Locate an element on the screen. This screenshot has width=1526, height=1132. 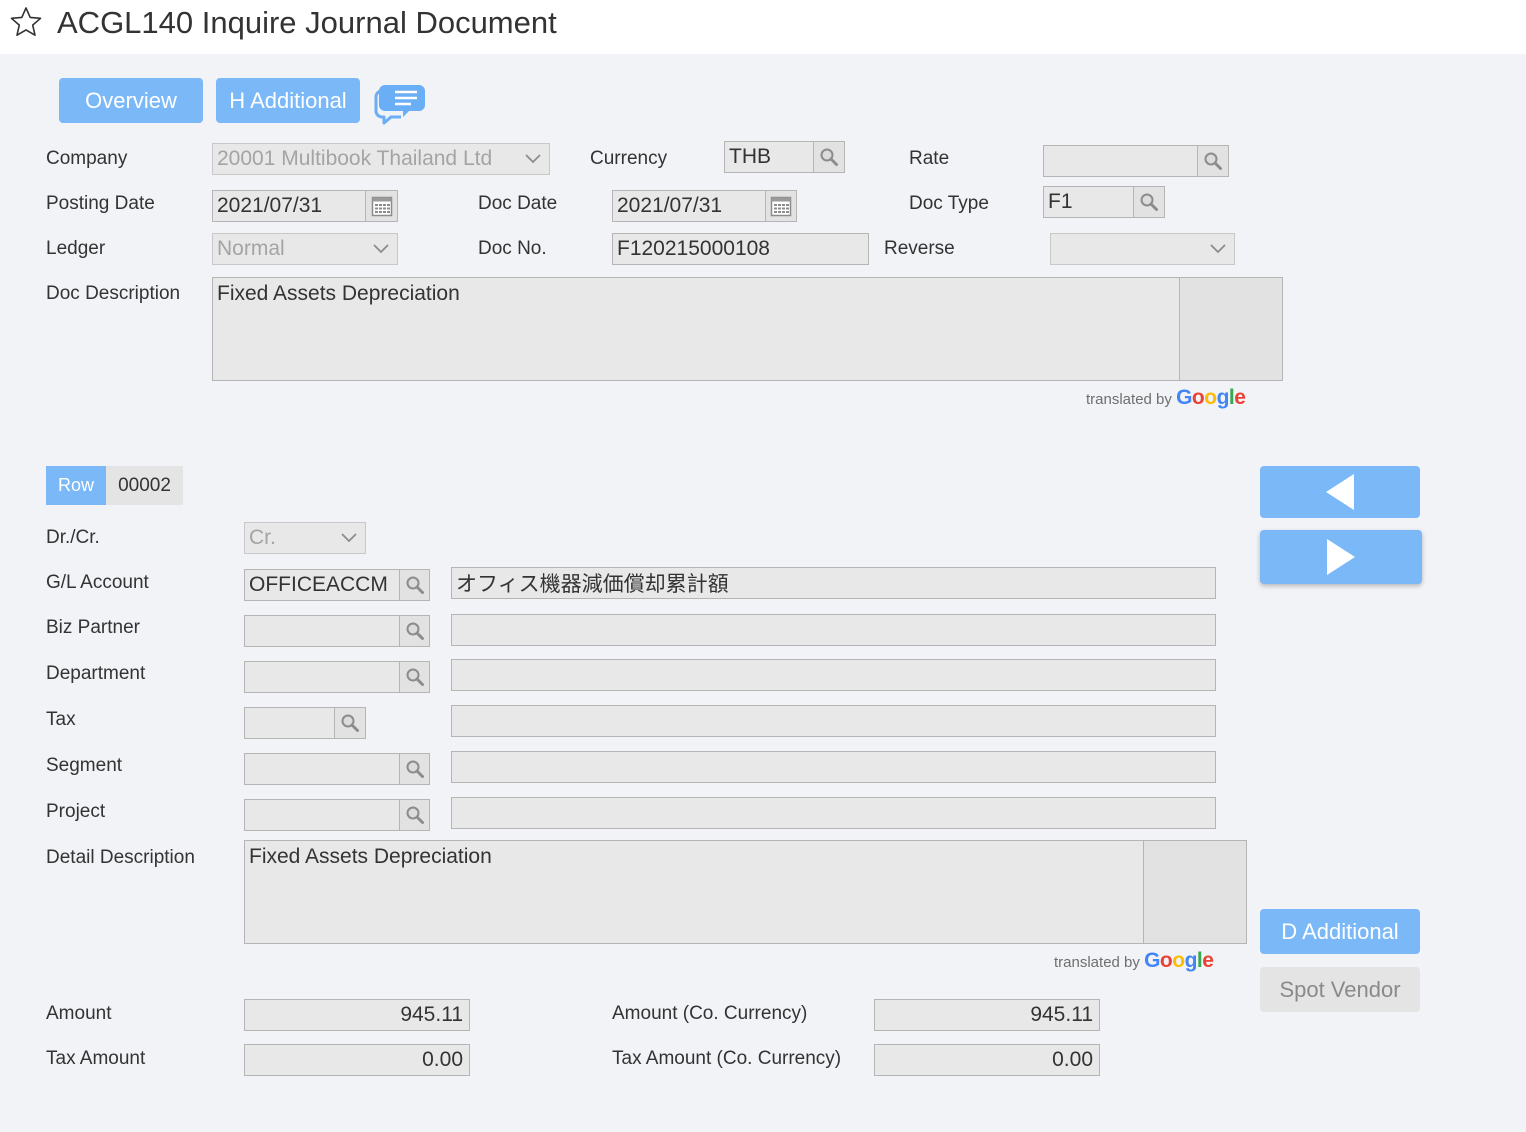
doc-date-picker-button is located at coordinates (781, 206).